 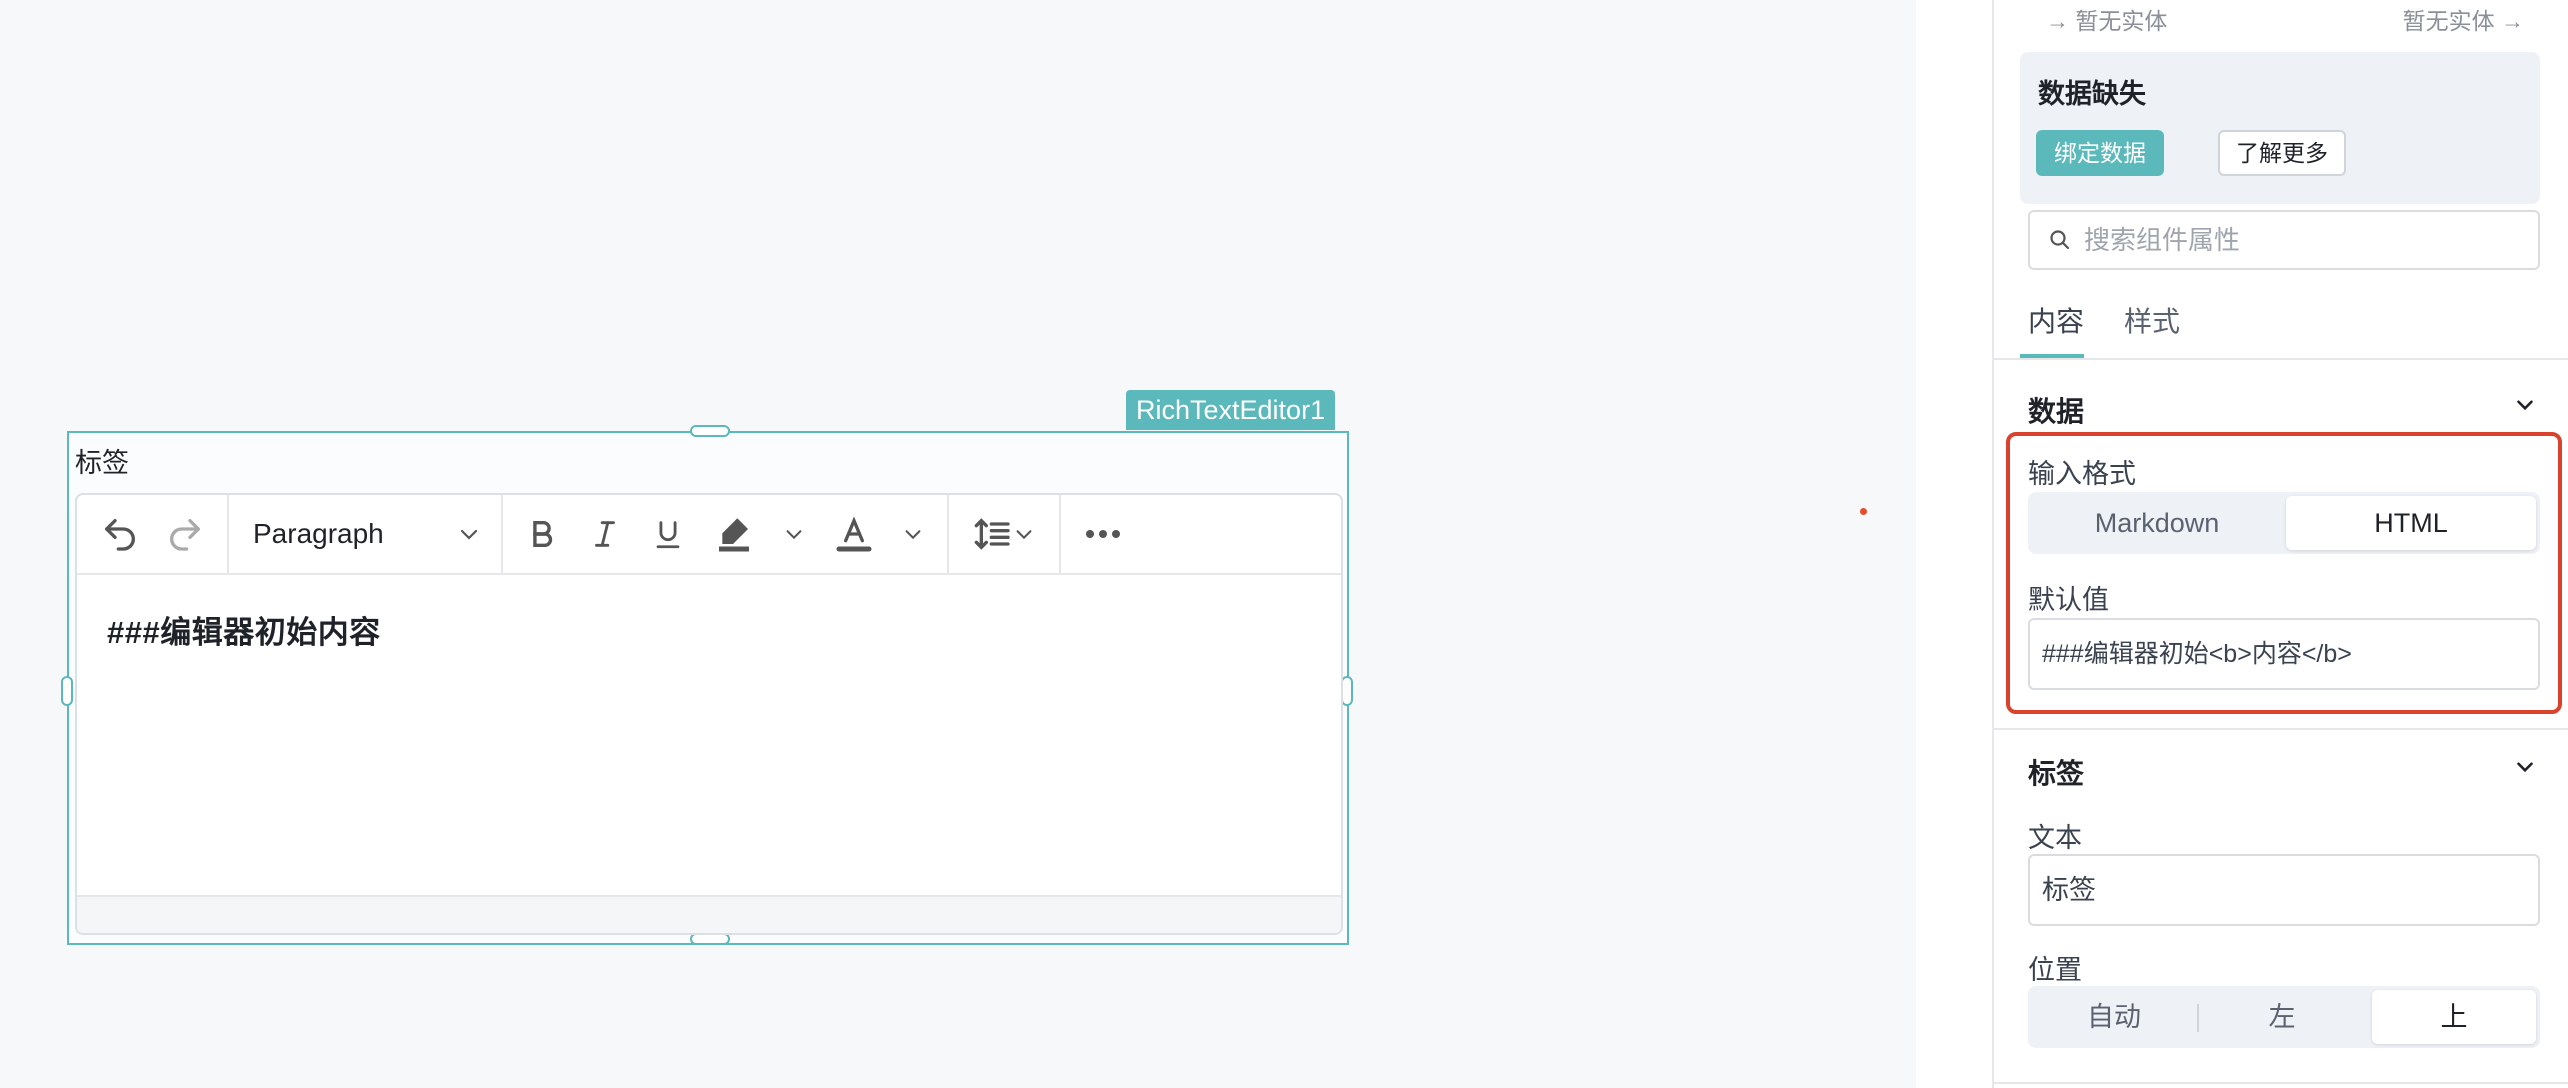 I want to click on active-tab-indicator, so click(x=2052, y=356).